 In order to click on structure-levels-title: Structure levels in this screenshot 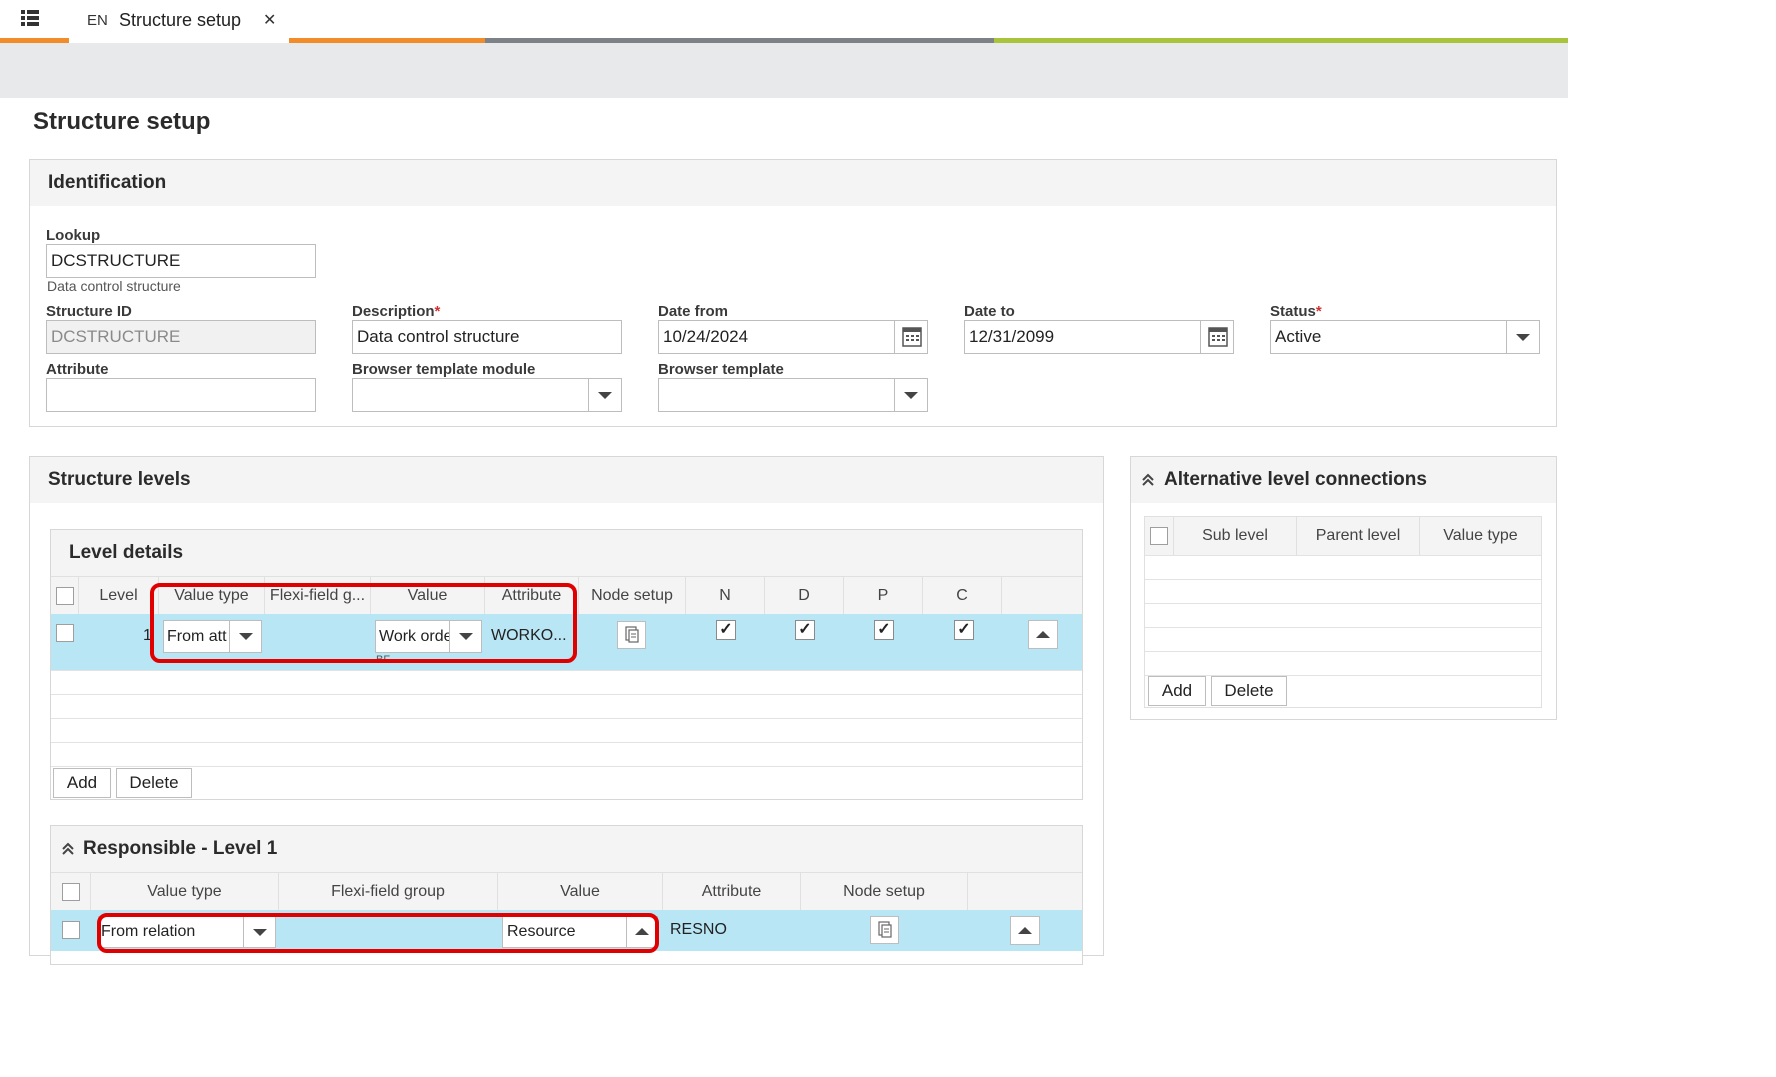, I will do `click(119, 479)`.